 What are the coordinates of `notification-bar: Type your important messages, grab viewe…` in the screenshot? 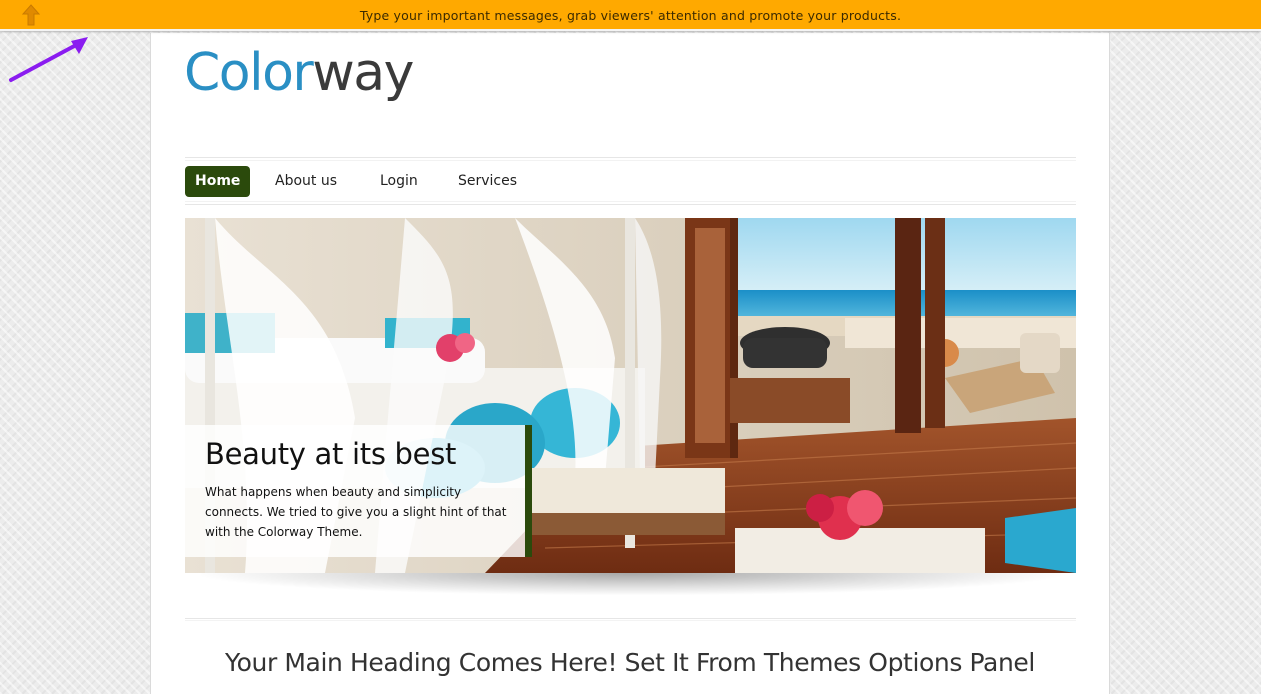 It's located at (630, 15).